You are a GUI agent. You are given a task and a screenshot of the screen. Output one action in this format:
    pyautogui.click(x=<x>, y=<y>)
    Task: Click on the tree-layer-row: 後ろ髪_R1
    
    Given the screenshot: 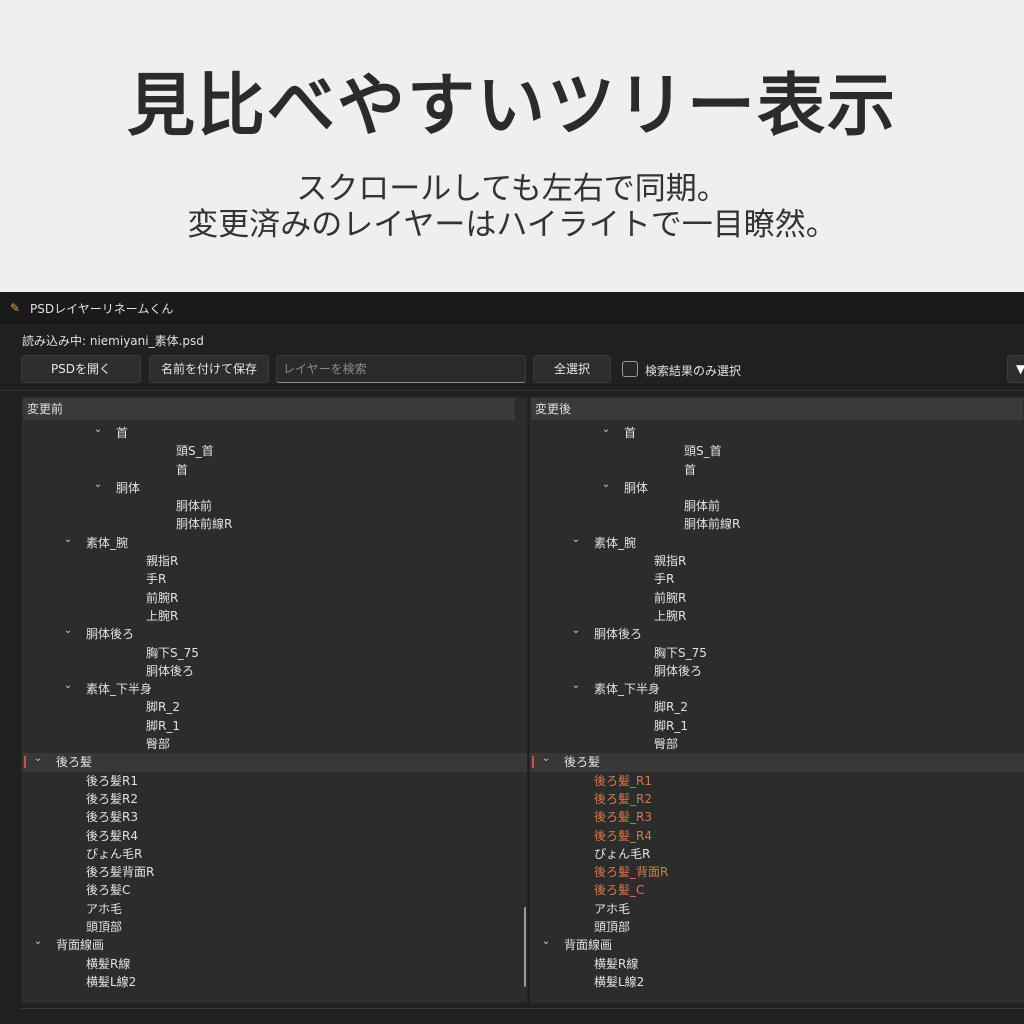 What is the action you would take?
    pyautogui.click(x=777, y=781)
    